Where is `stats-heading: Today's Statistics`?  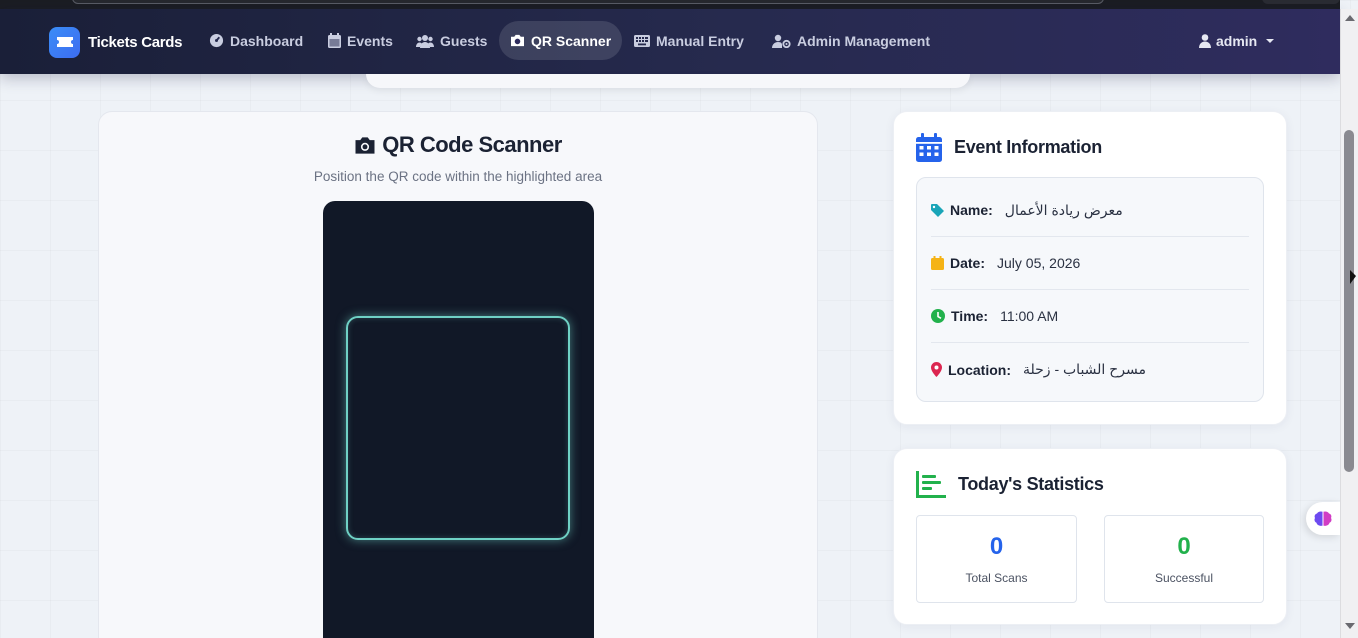 stats-heading: Today's Statistics is located at coordinates (1031, 484).